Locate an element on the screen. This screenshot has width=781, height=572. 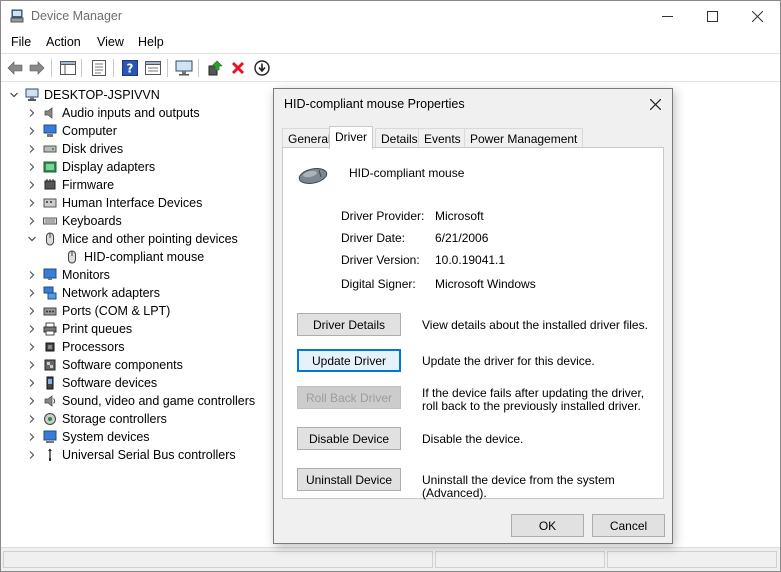
tab-driver: Driver is located at coordinates (351, 137).